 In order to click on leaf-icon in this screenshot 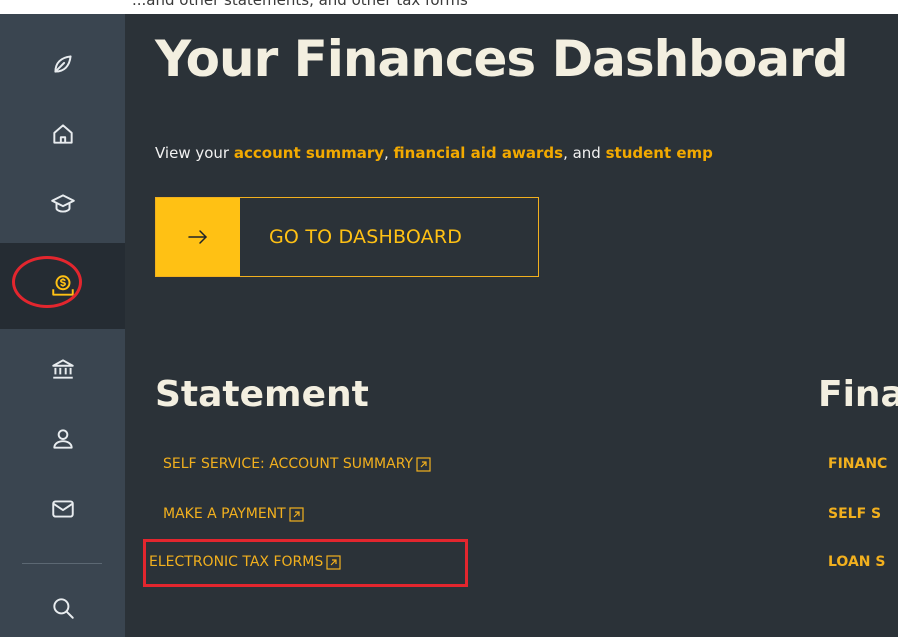, I will do `click(62, 64)`.